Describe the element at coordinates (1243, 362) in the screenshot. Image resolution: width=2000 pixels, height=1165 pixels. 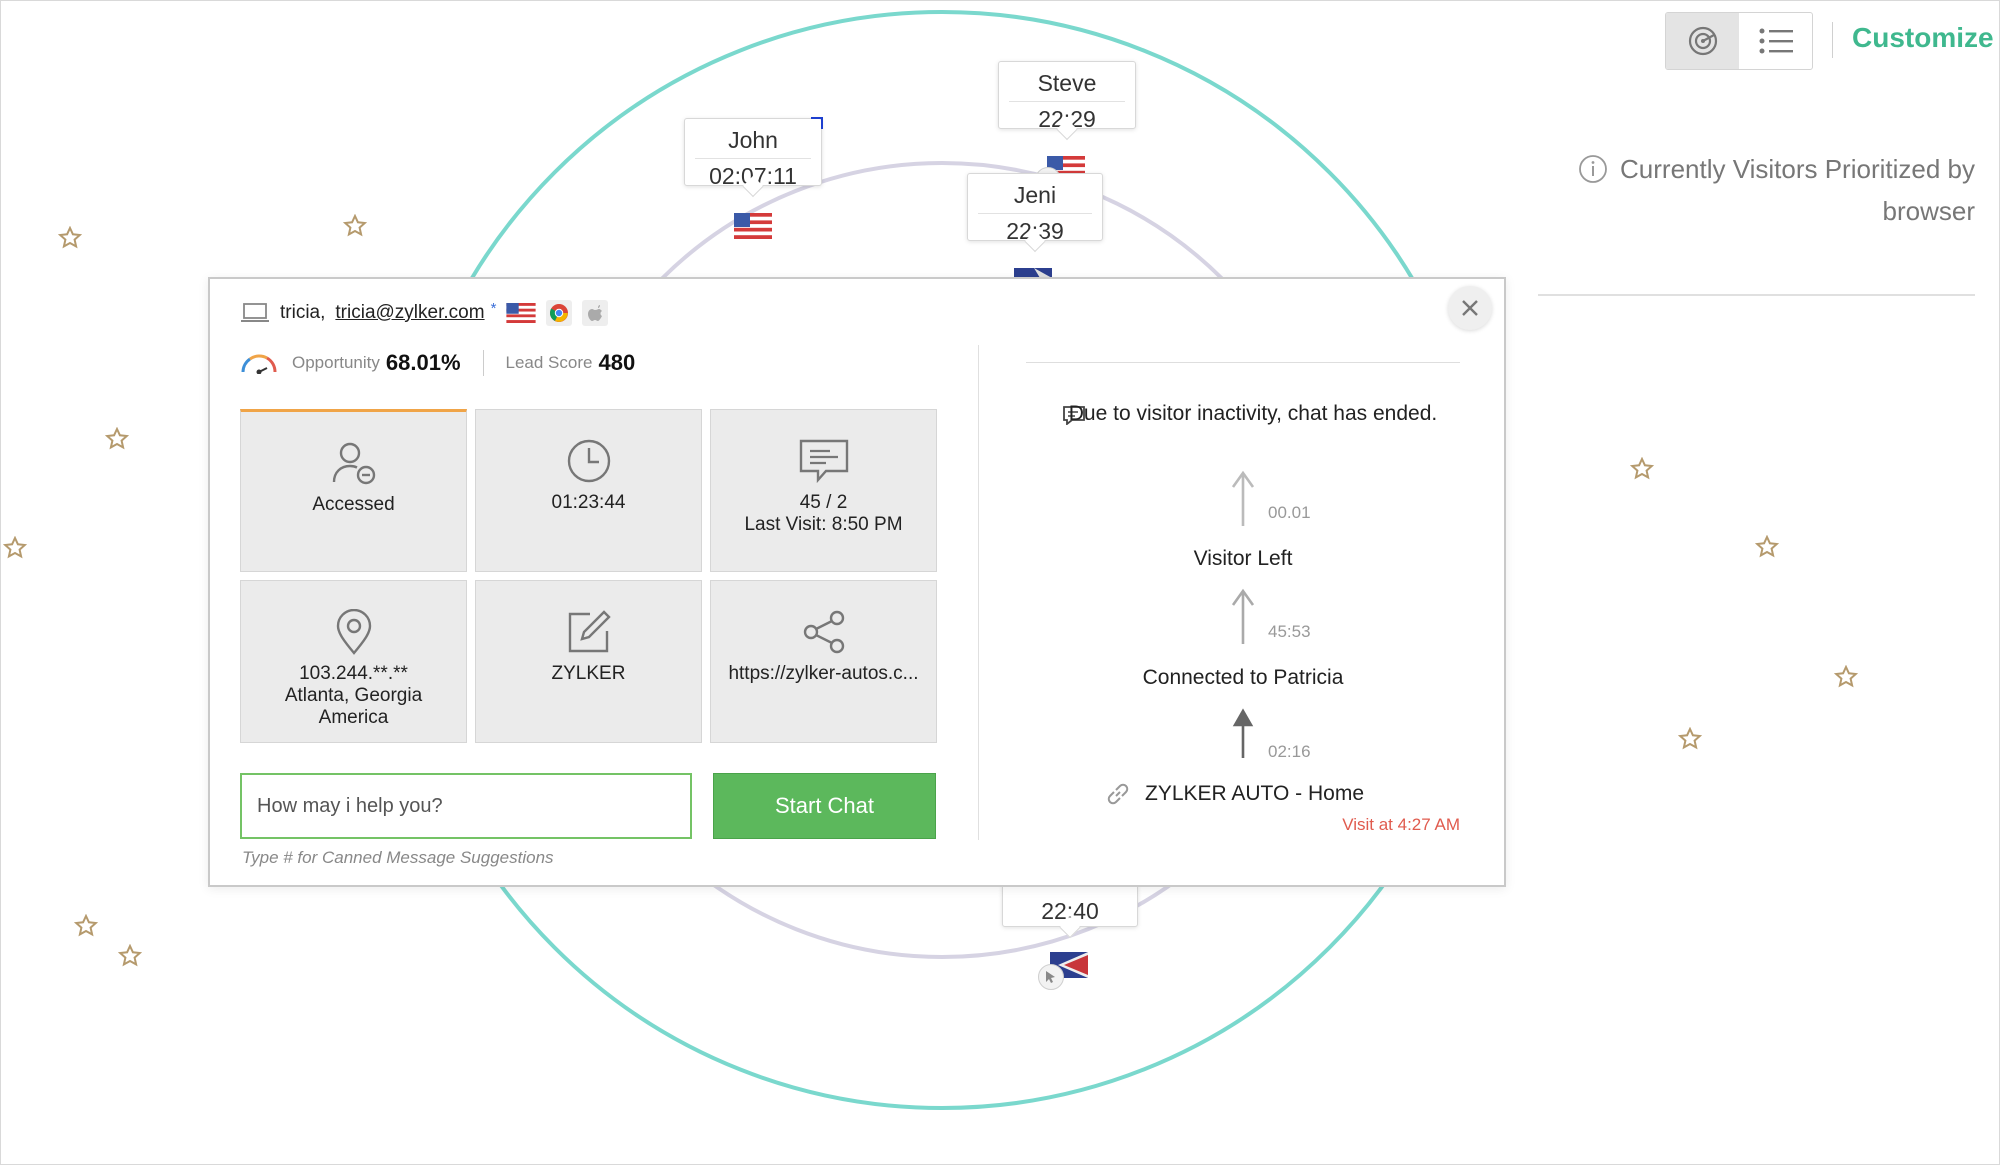
I see `timeline-divider` at that location.